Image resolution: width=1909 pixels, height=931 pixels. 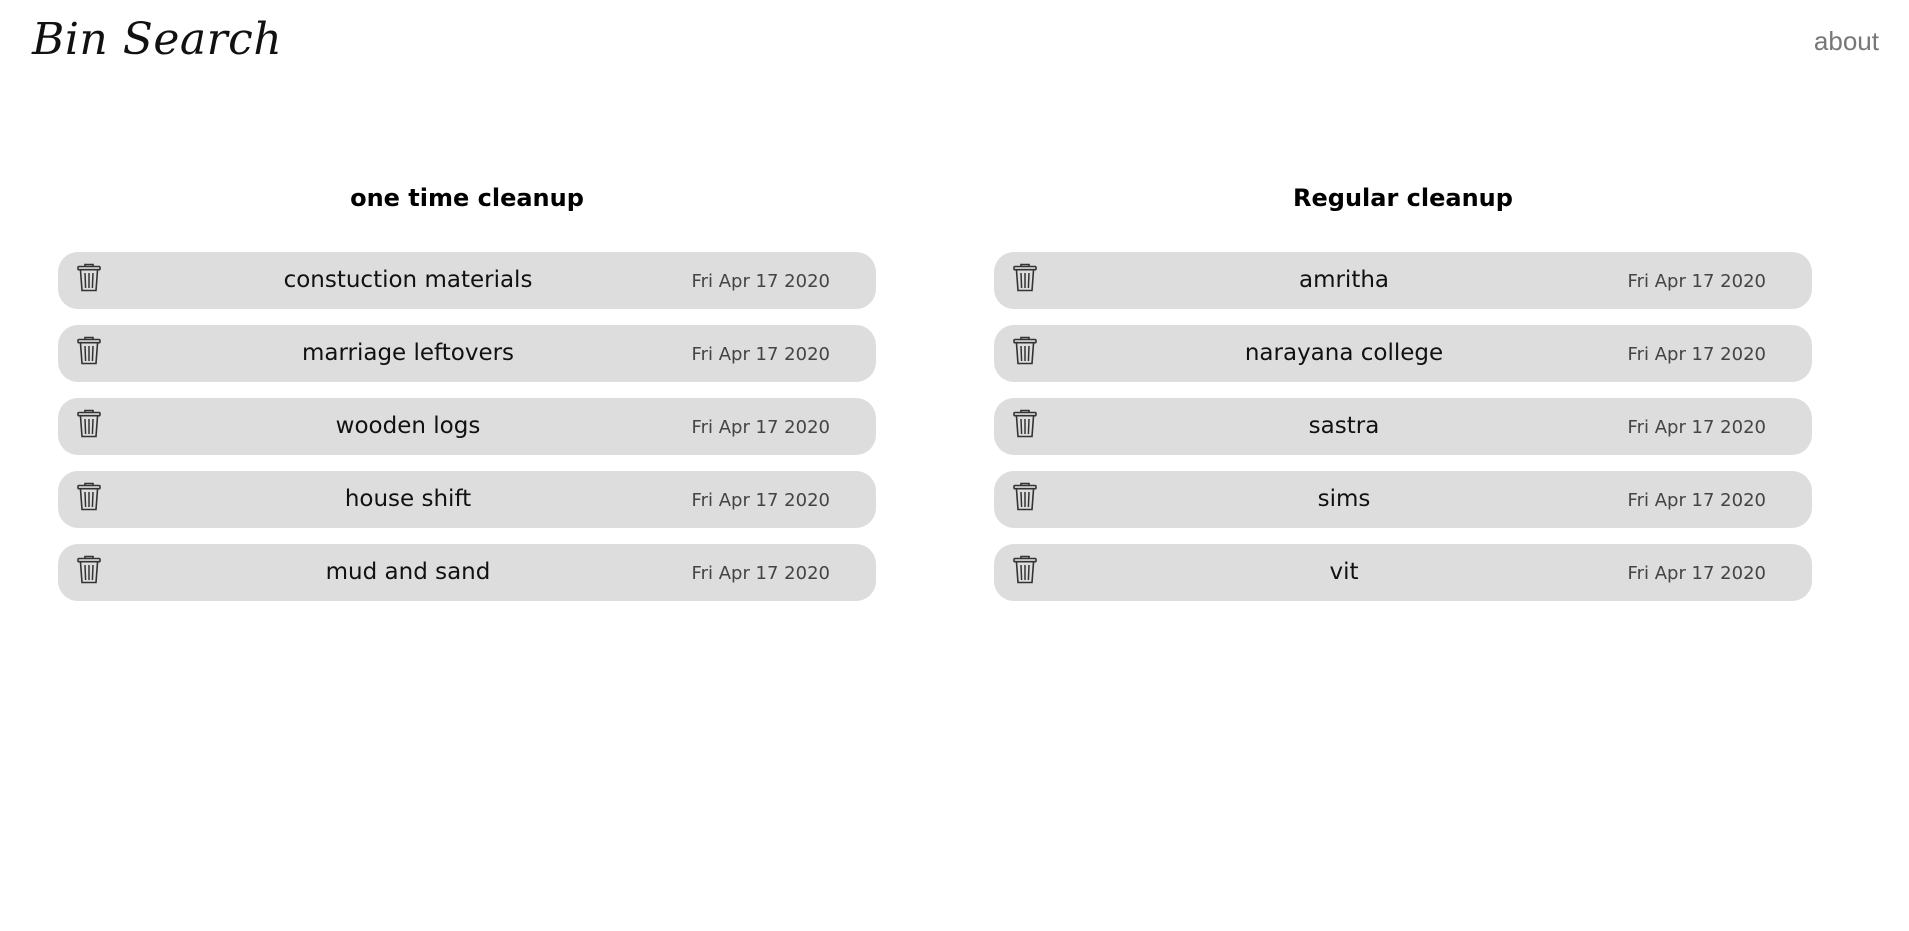 I want to click on list-item: mud and sand Fri Apr 17 2020, so click(x=467, y=572).